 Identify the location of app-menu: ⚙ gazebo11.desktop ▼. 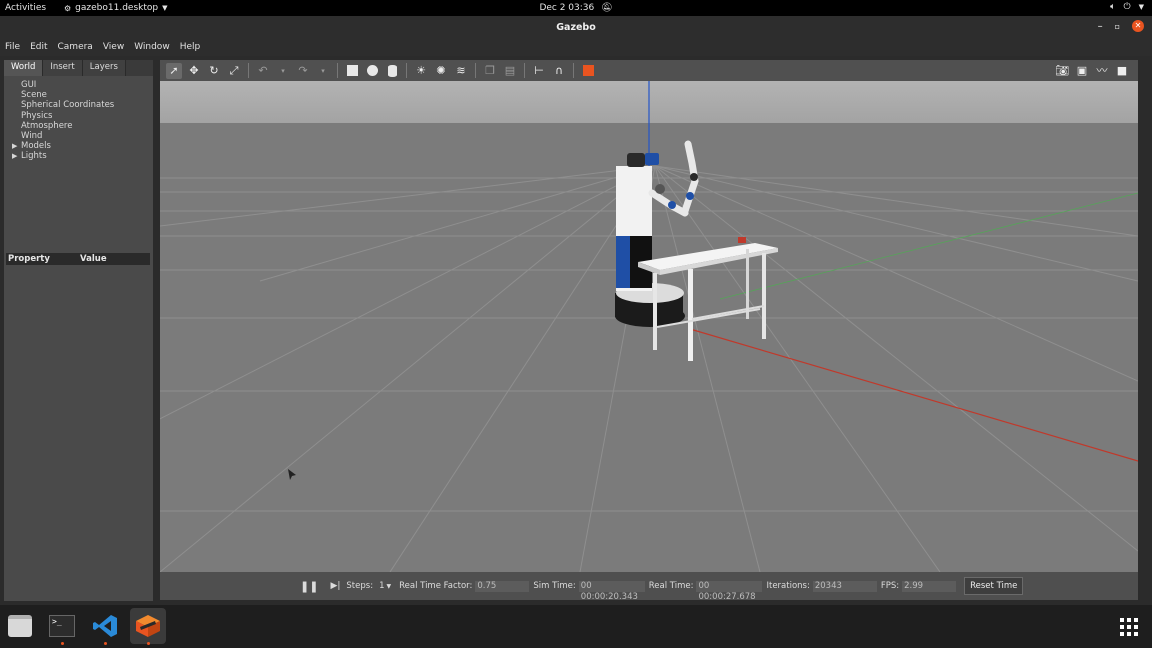
(115, 8).